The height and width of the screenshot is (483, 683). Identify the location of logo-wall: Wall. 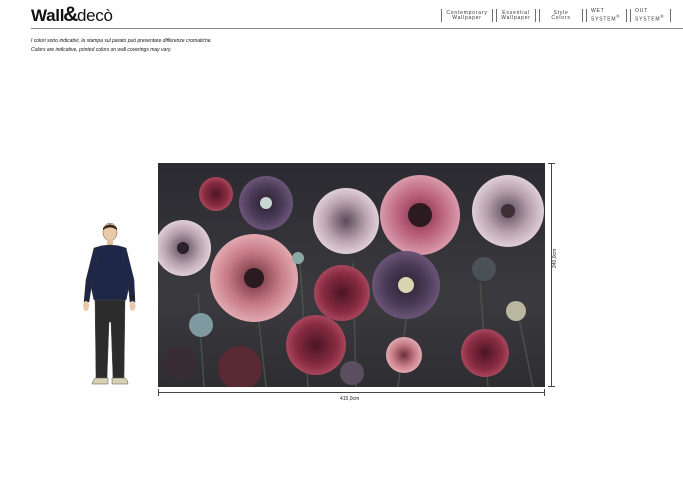
(48, 15).